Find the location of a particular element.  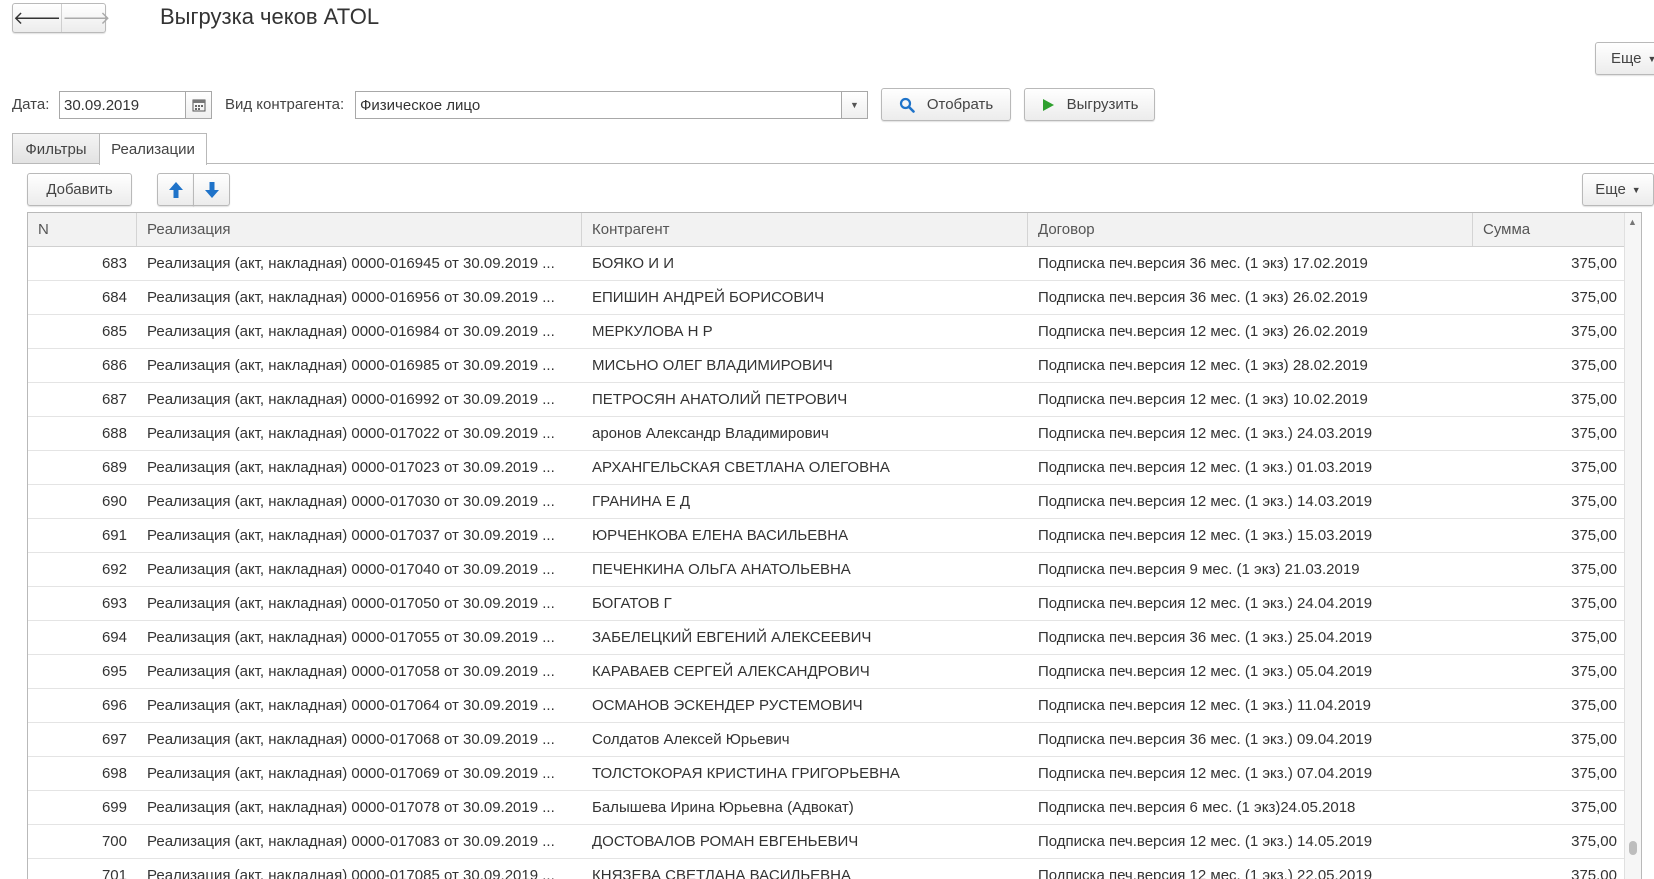

date-field: 30.09.2019 is located at coordinates (122, 105).